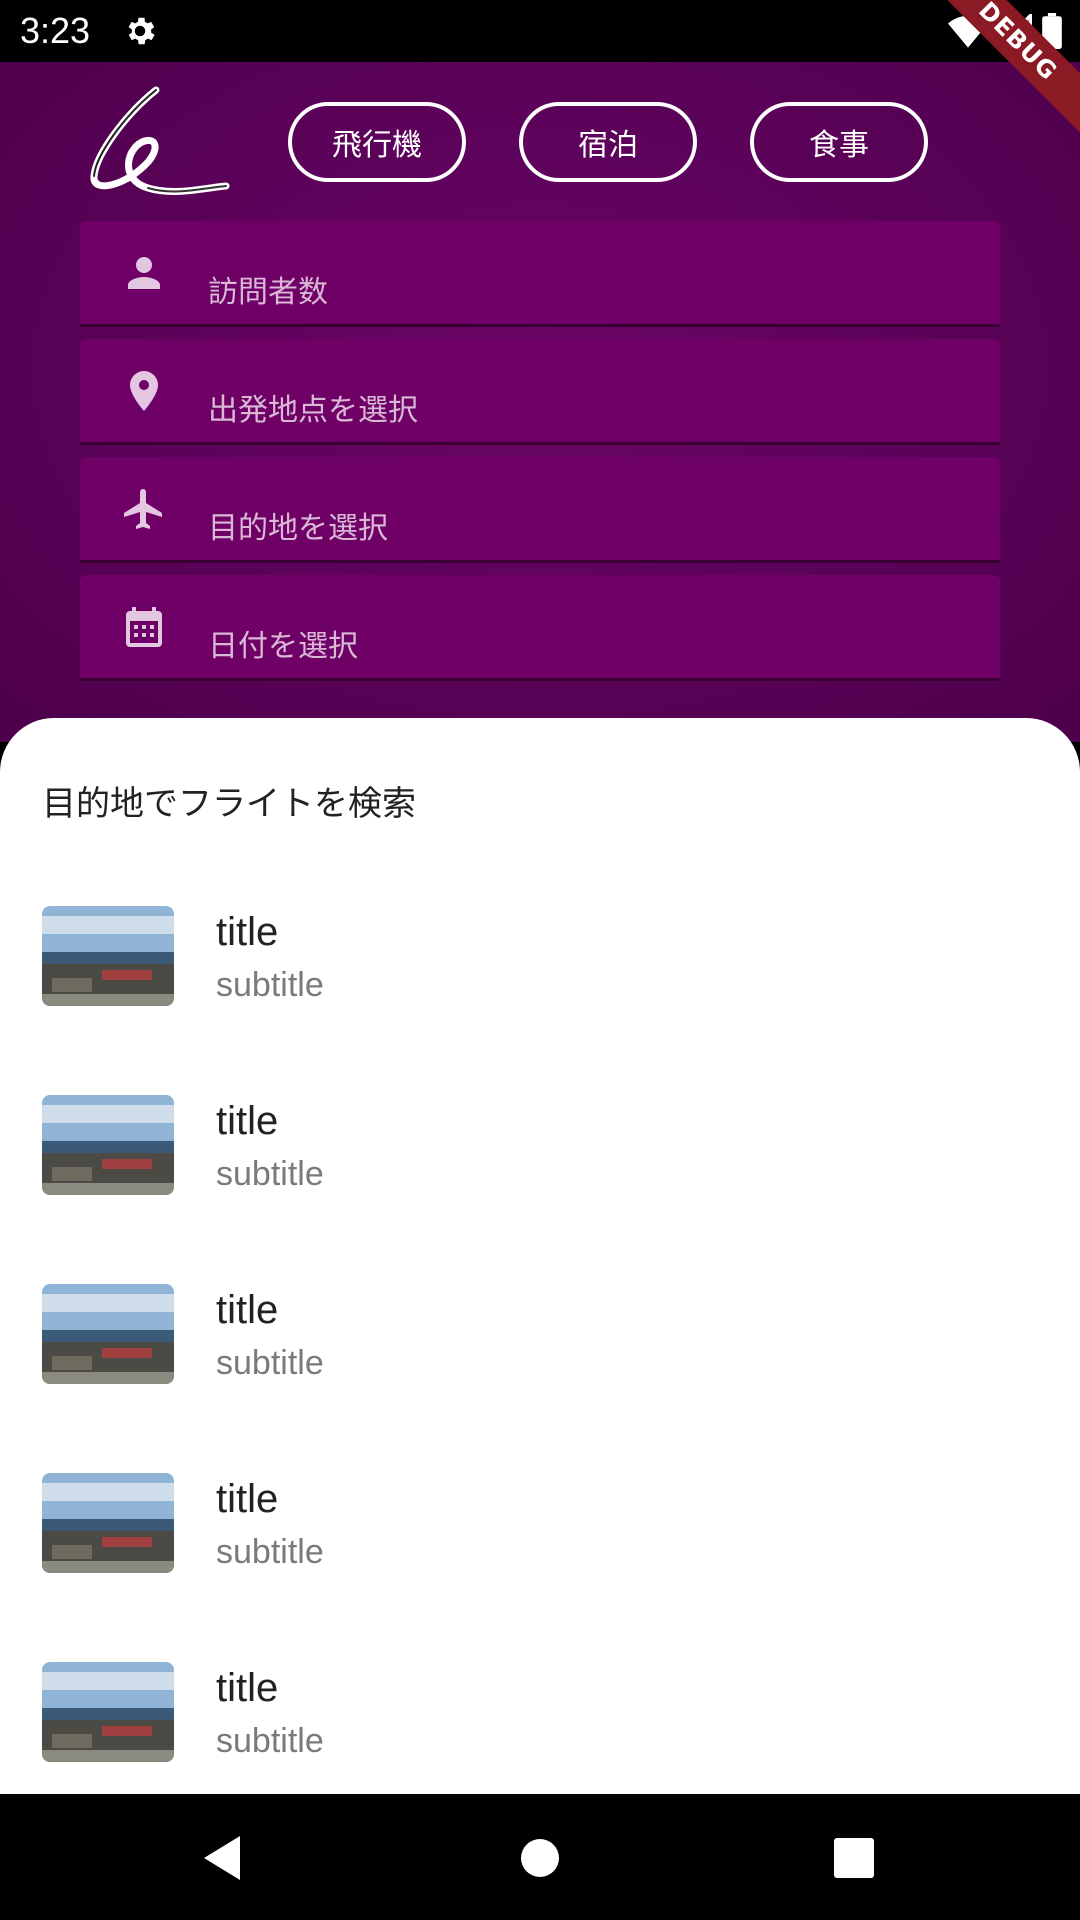 This screenshot has height=1920, width=1080. What do you see at coordinates (144, 391) in the screenshot?
I see `location-pin-icon` at bounding box center [144, 391].